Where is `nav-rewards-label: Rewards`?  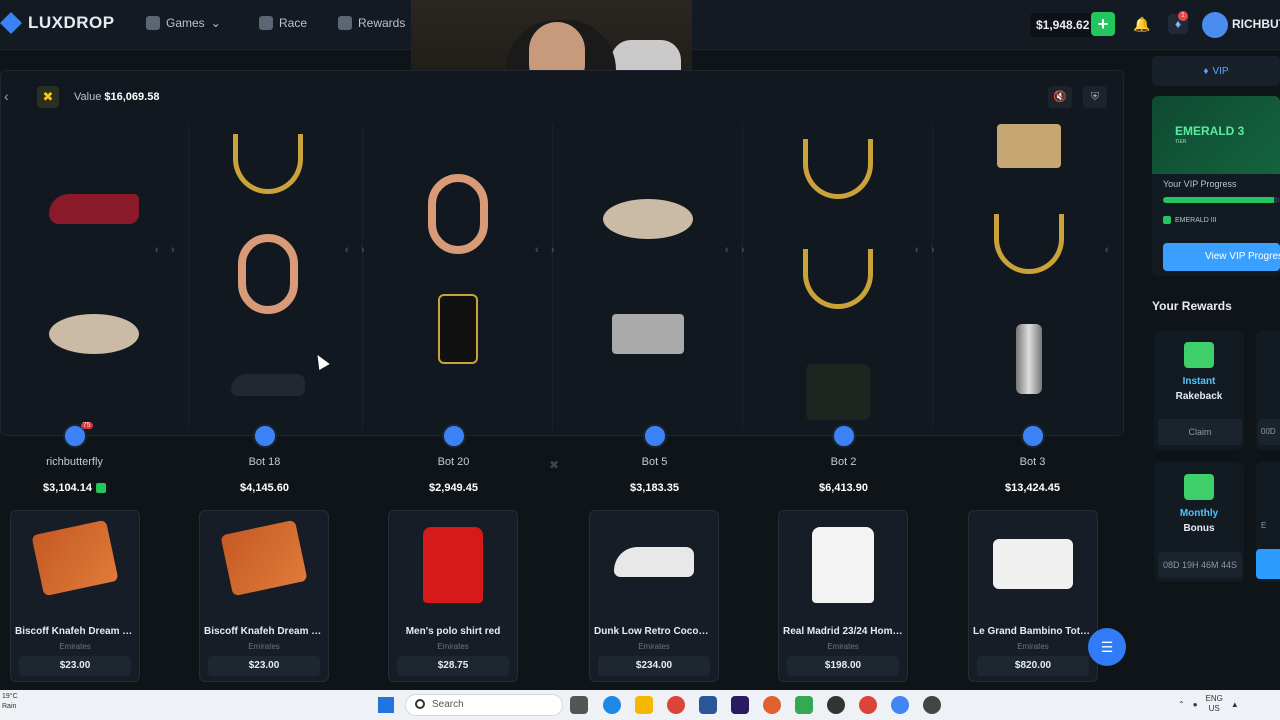
nav-rewards-label: Rewards is located at coordinates (382, 23).